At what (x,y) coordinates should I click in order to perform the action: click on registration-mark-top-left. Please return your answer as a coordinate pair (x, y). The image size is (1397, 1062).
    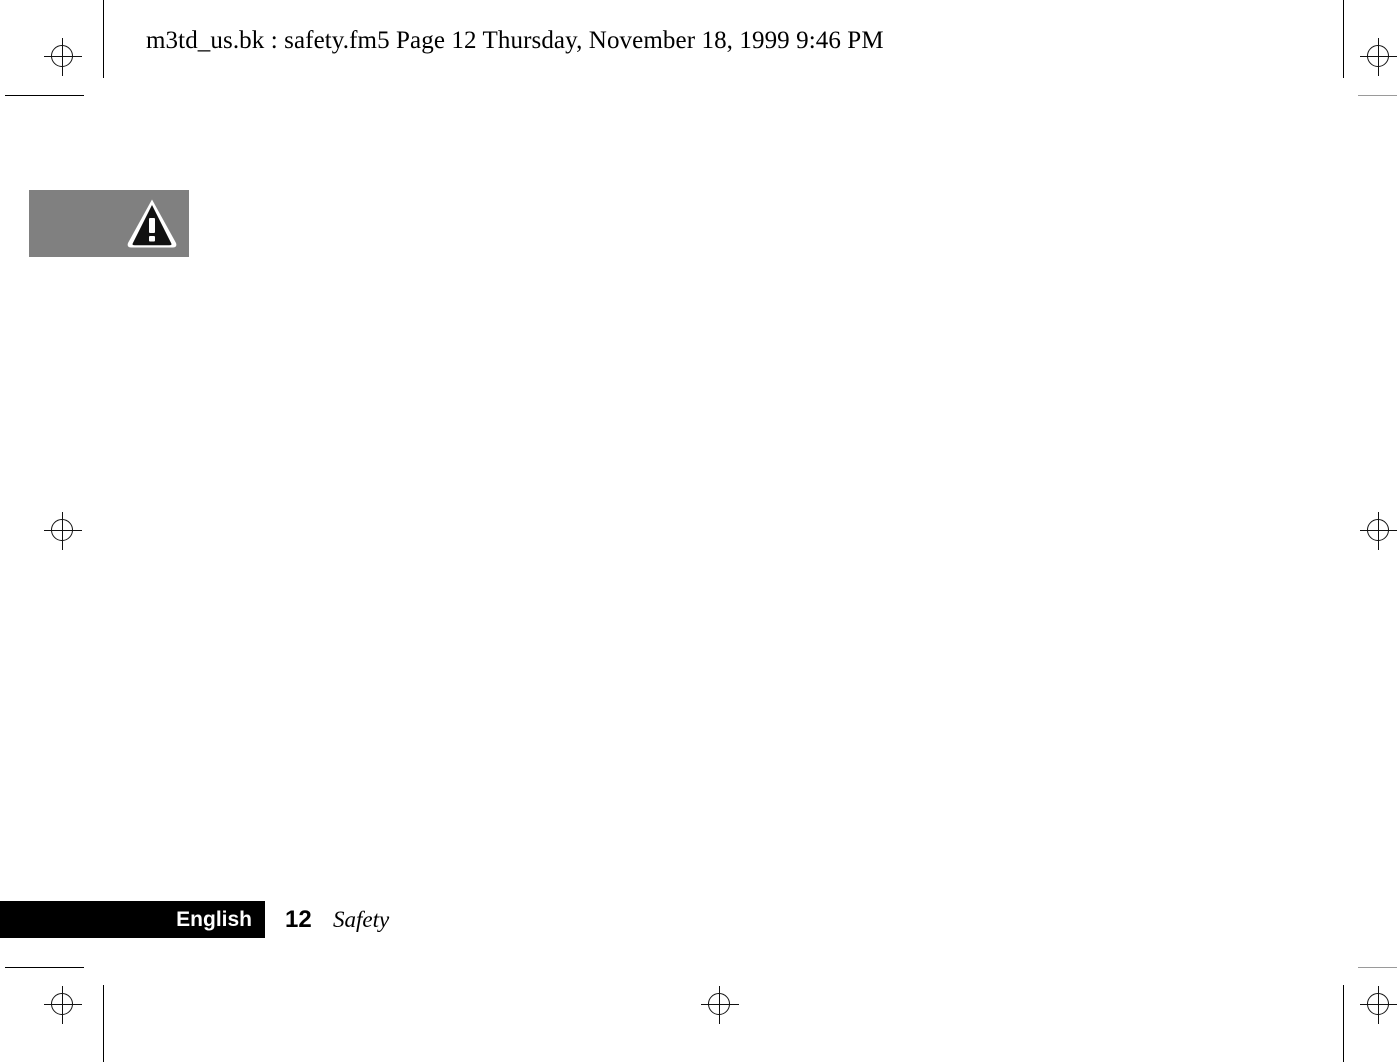
    Looking at the image, I should click on (63, 57).